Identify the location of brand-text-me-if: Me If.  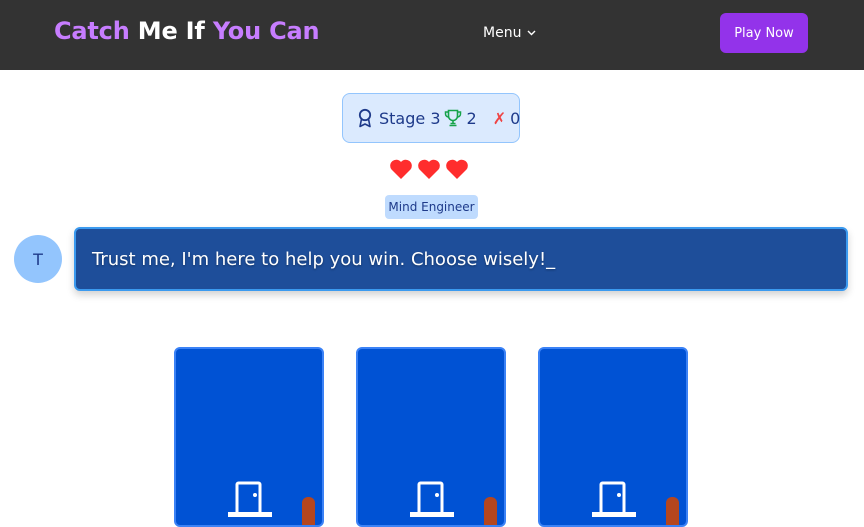
(171, 31).